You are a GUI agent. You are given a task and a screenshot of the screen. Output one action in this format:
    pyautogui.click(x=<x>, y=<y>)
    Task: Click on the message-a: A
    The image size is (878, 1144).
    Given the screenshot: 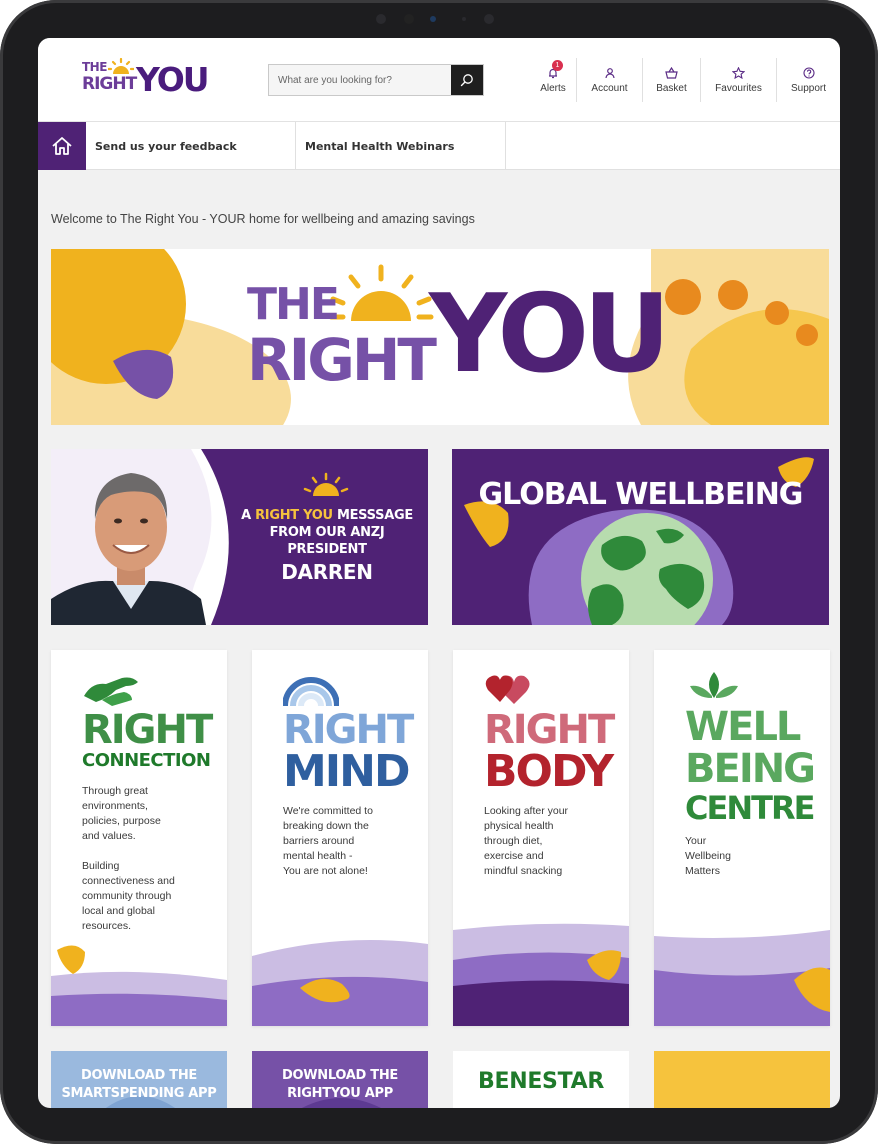 What is the action you would take?
    pyautogui.click(x=248, y=515)
    